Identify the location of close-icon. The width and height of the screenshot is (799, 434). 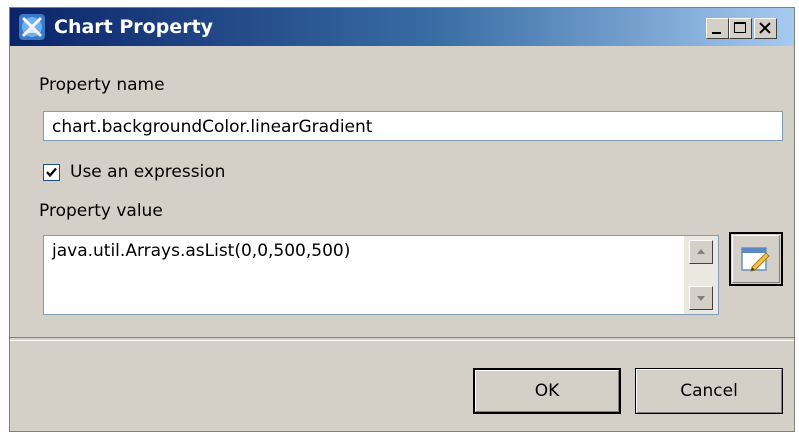
(765, 28).